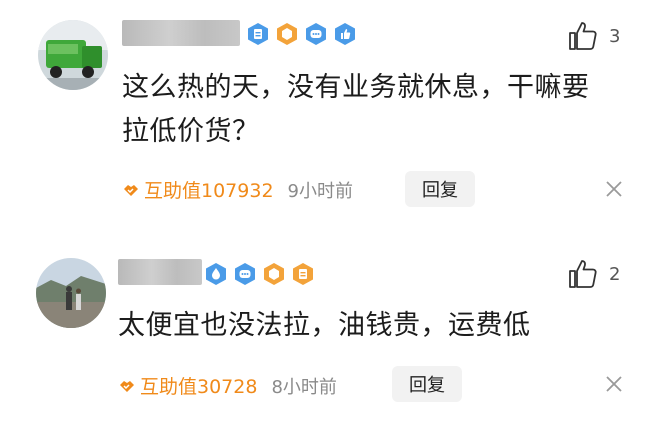 The width and height of the screenshot is (660, 440). What do you see at coordinates (356, 87) in the screenshot?
I see `comment-text-line: 这么热的天，没有业务就休息，干嘛要` at bounding box center [356, 87].